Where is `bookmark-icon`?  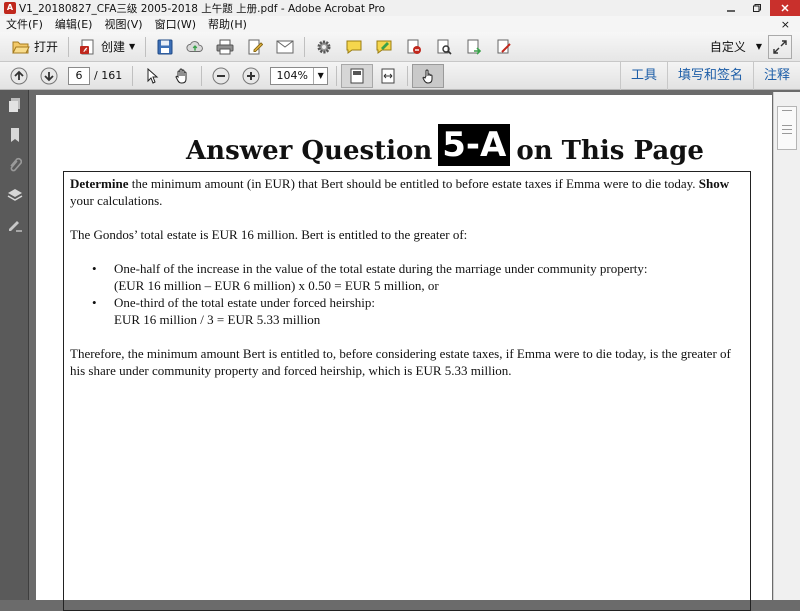
bookmark-icon is located at coordinates (14, 135).